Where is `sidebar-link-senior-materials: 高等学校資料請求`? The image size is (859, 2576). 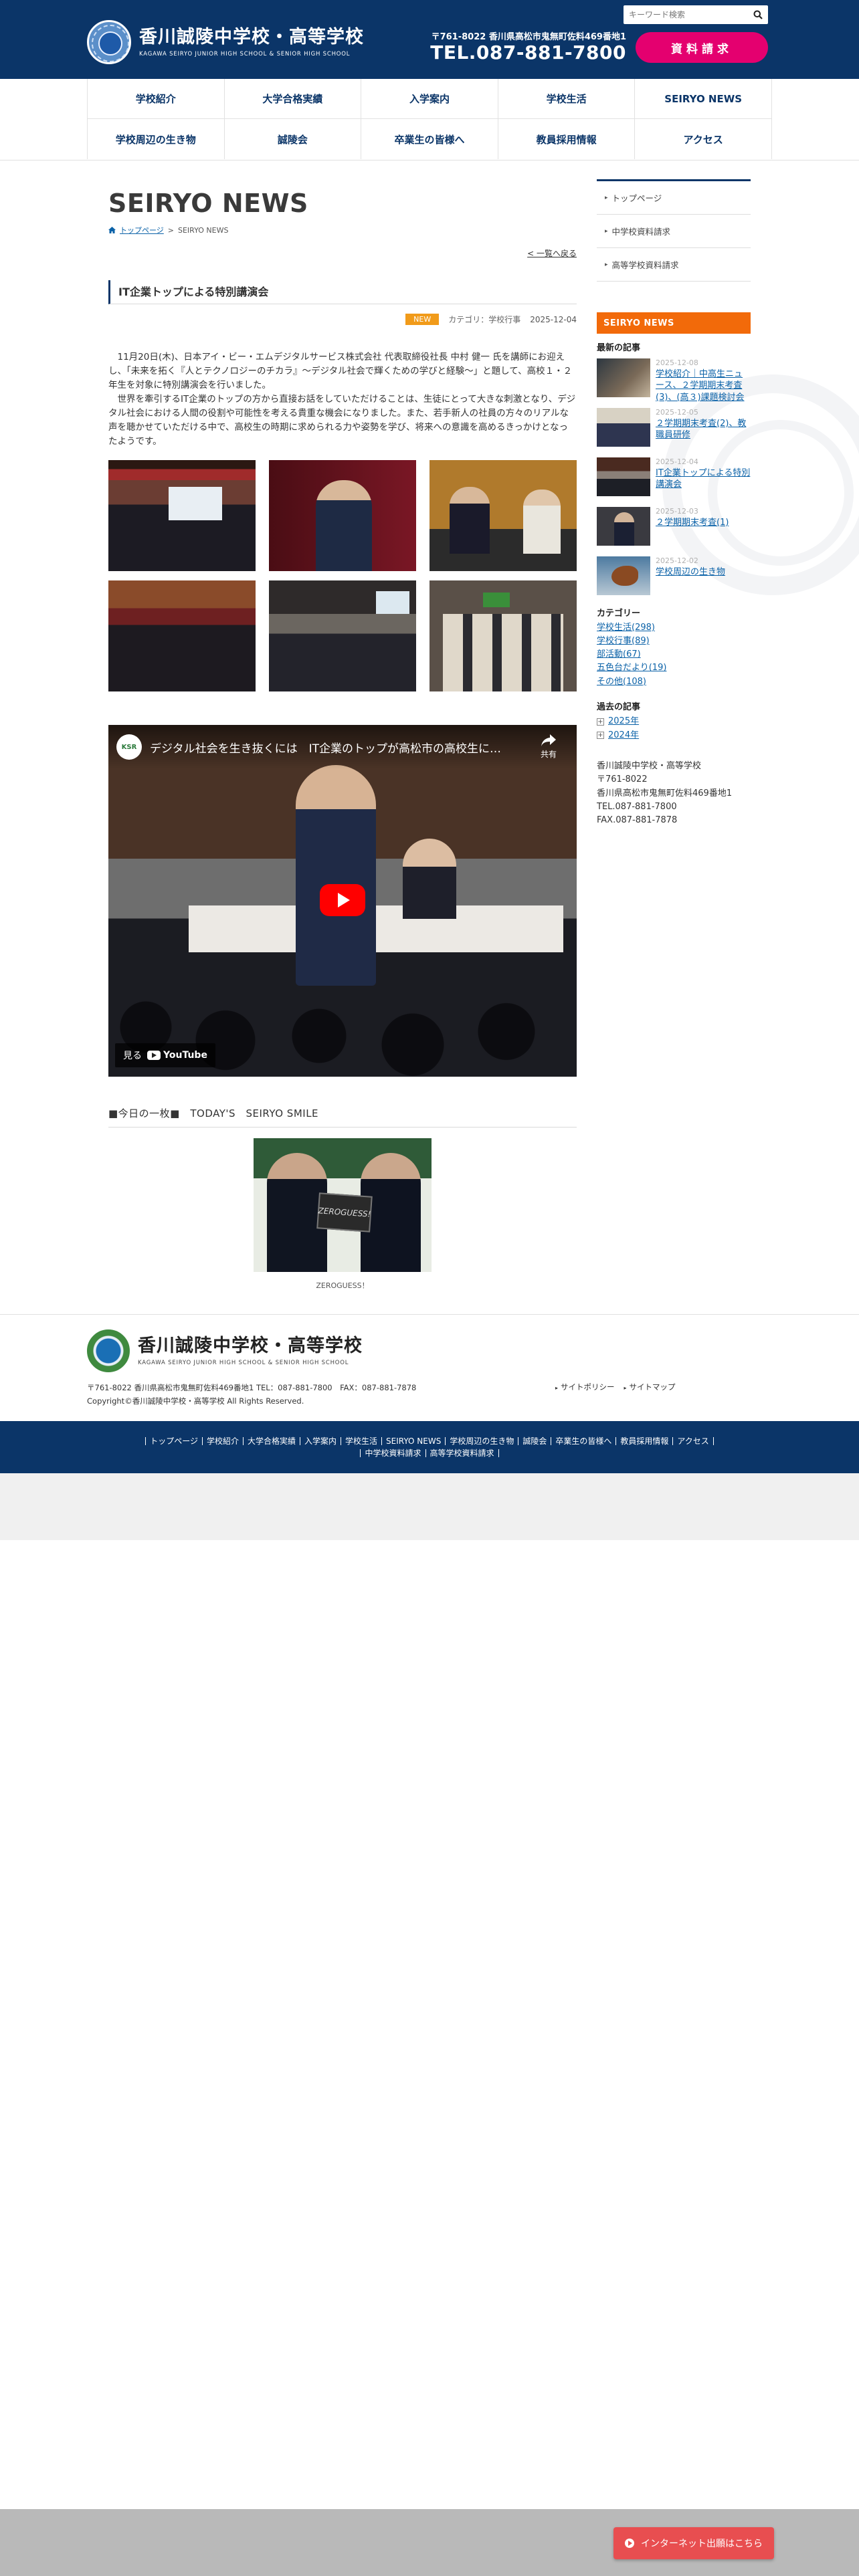 sidebar-link-senior-materials: 高等学校資料請求 is located at coordinates (674, 265).